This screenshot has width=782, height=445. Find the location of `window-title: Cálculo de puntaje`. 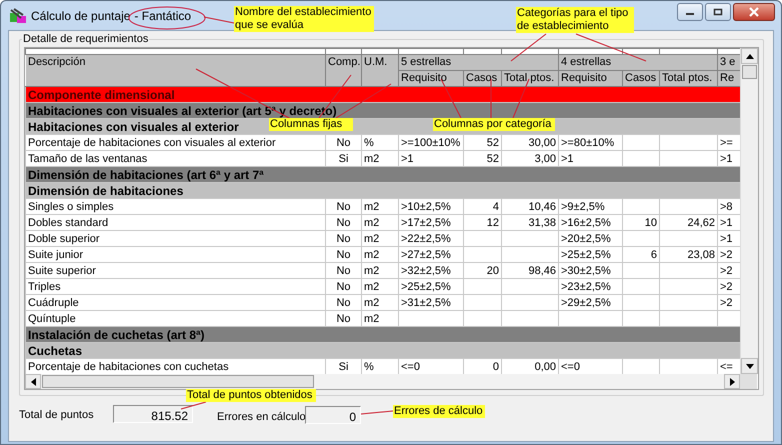

window-title: Cálculo de puntaje is located at coordinates (80, 15).